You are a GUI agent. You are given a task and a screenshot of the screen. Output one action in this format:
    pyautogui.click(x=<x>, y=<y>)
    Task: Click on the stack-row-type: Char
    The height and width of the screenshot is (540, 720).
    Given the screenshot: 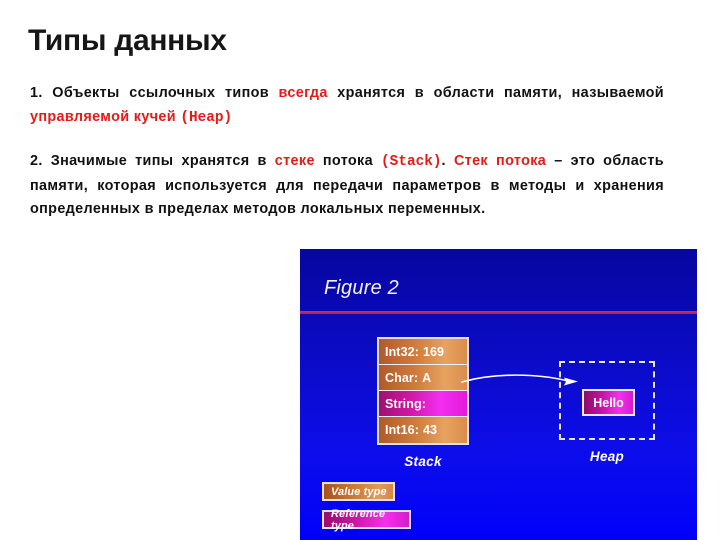 What is the action you would take?
    pyautogui.click(x=399, y=377)
    